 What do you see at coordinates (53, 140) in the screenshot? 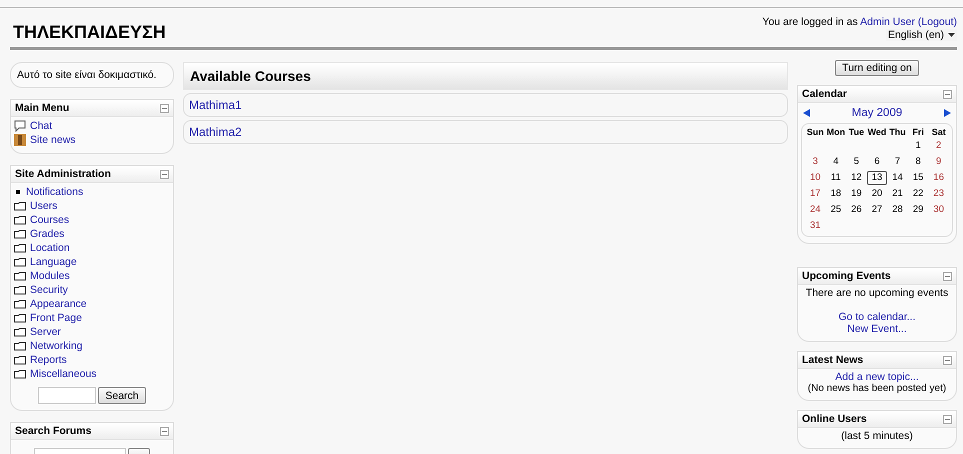
I see `menu-link: Site news` at bounding box center [53, 140].